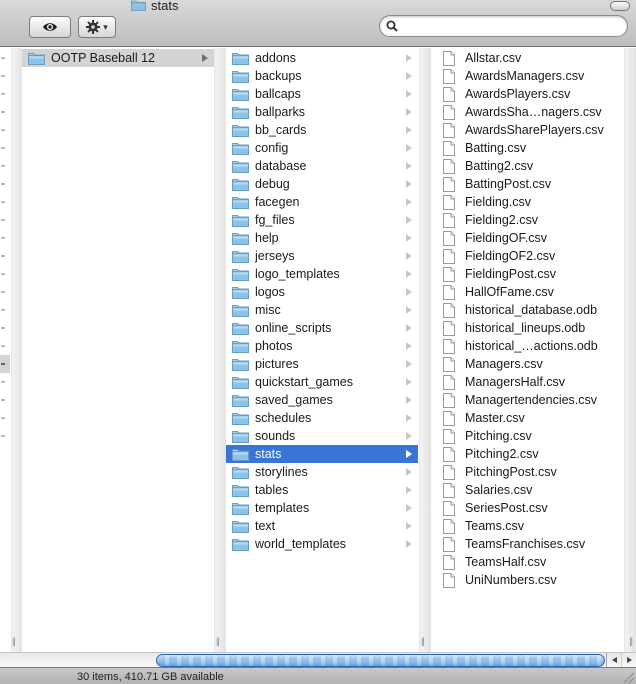  I want to click on folder-row: debug, so click(322, 184).